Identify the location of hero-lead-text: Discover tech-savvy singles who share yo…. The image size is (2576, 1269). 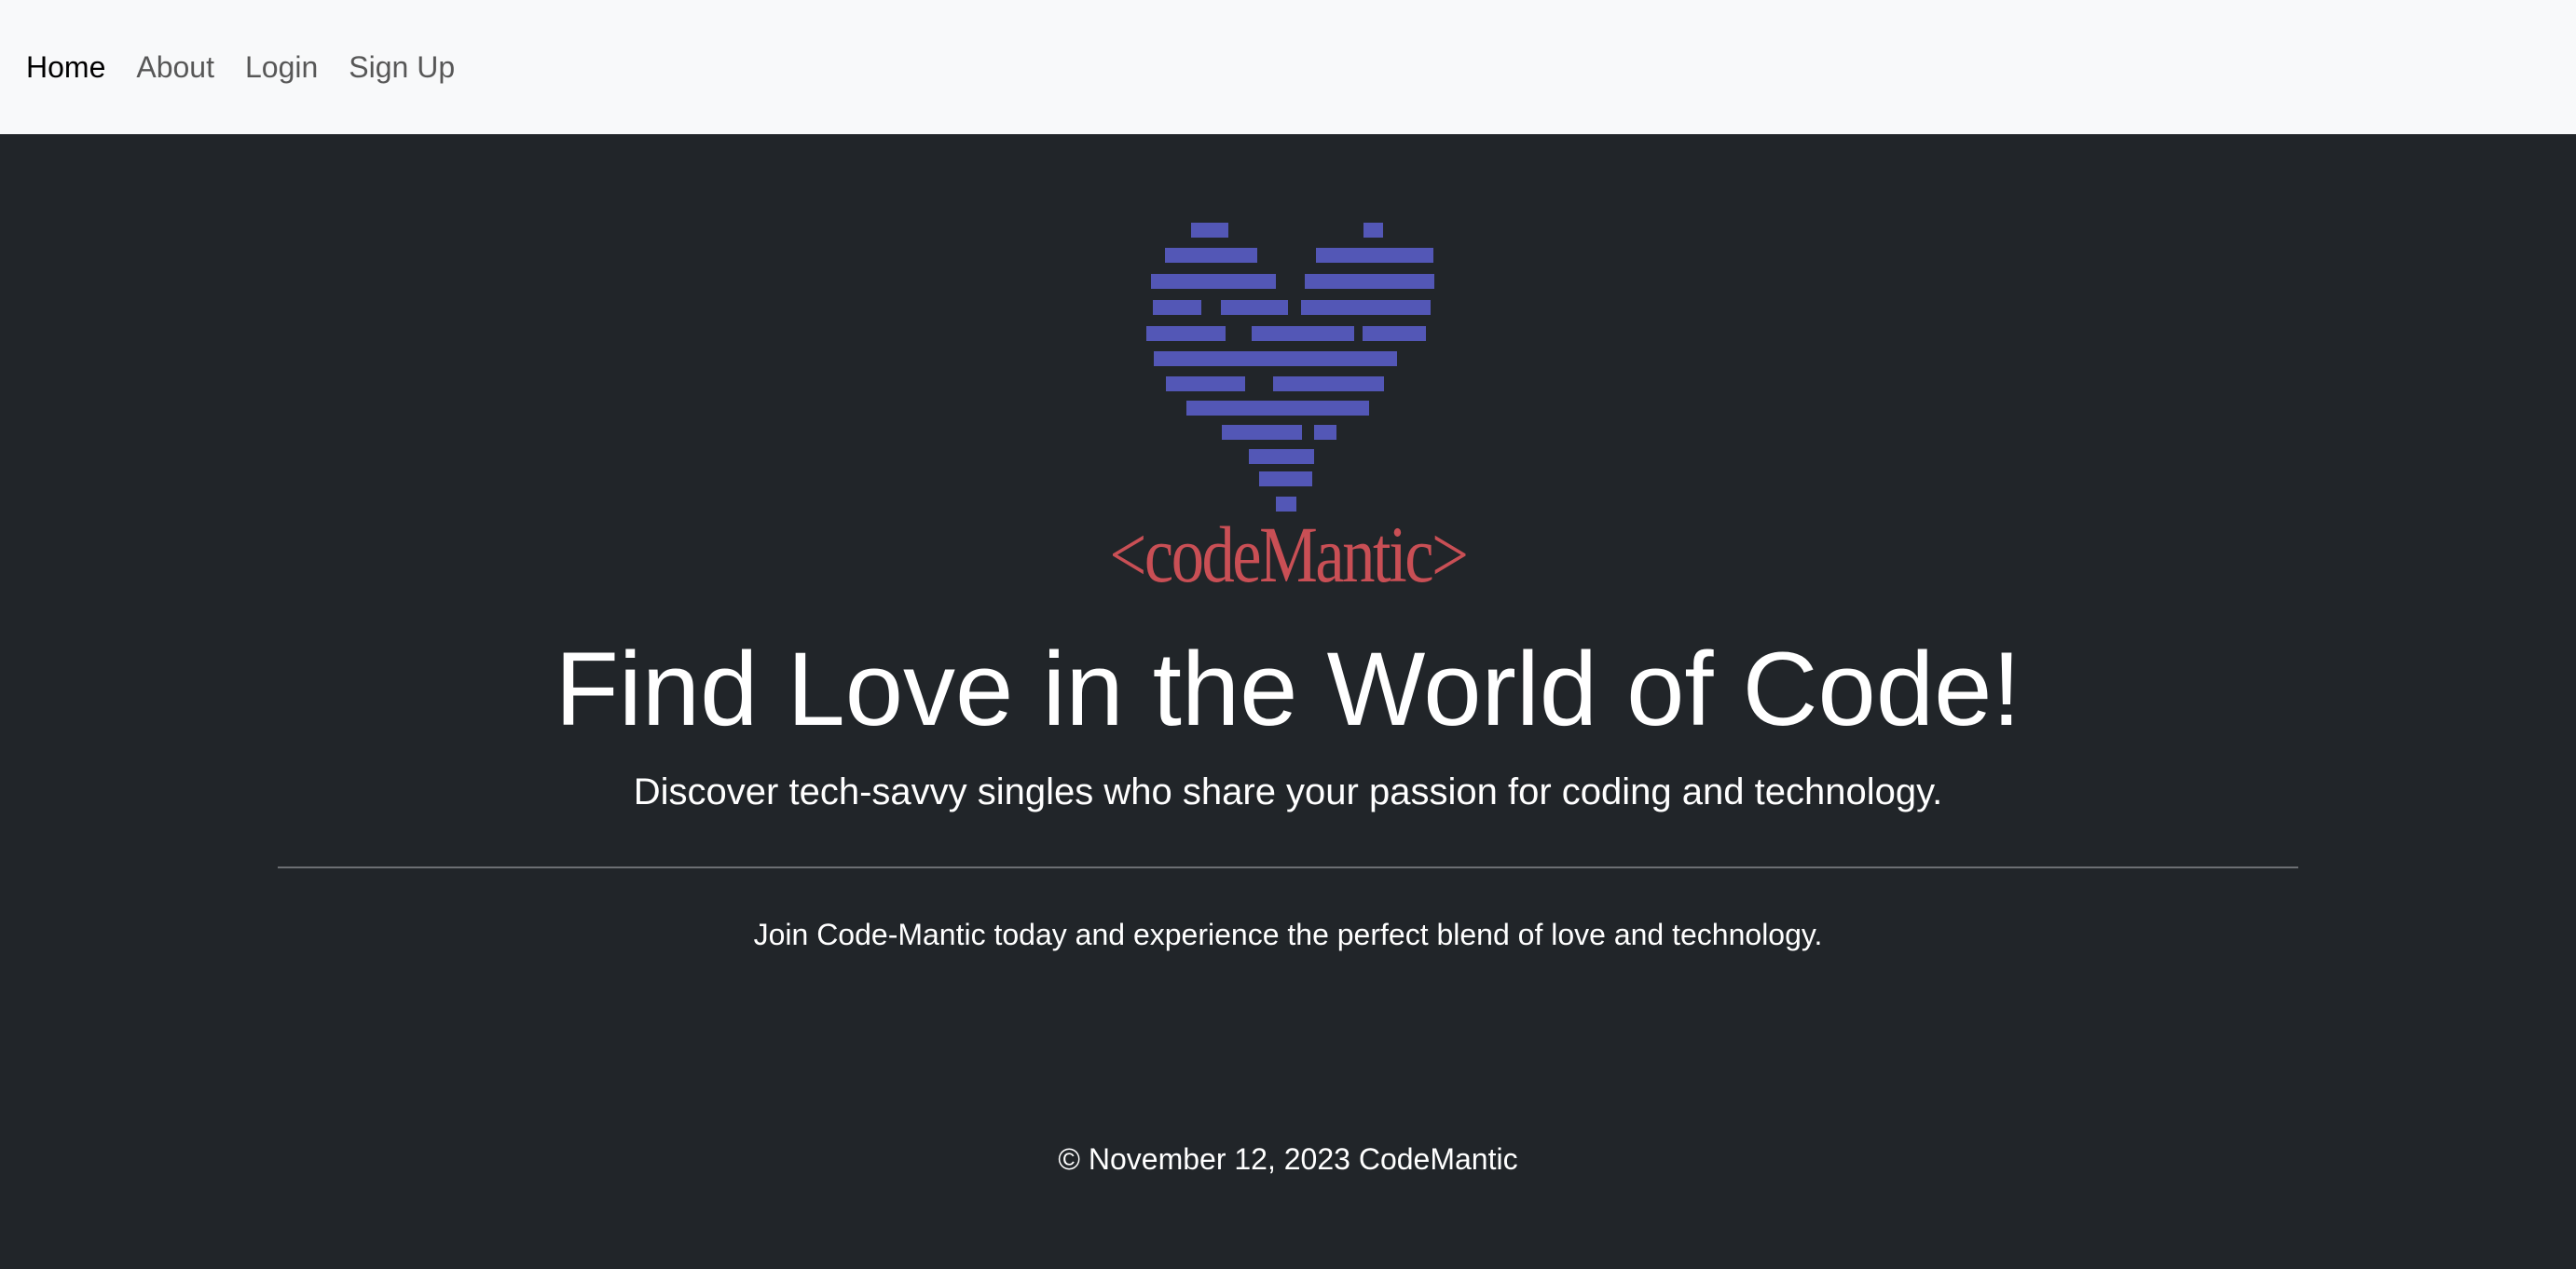
(1288, 791).